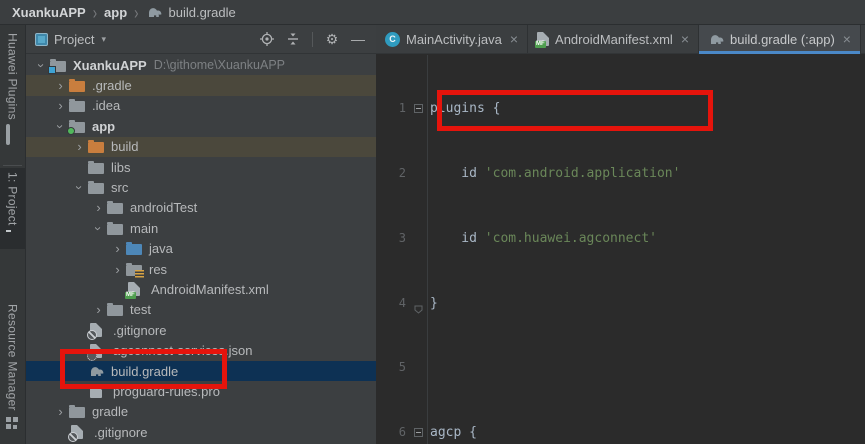  What do you see at coordinates (201, 167) in the screenshot?
I see `tree-item-libs: › libs` at bounding box center [201, 167].